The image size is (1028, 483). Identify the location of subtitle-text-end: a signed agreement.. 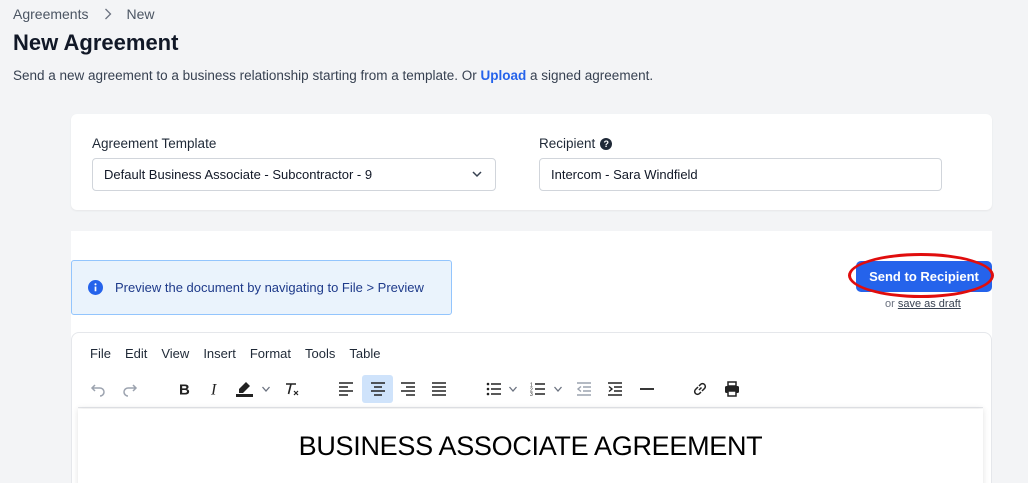
(590, 75).